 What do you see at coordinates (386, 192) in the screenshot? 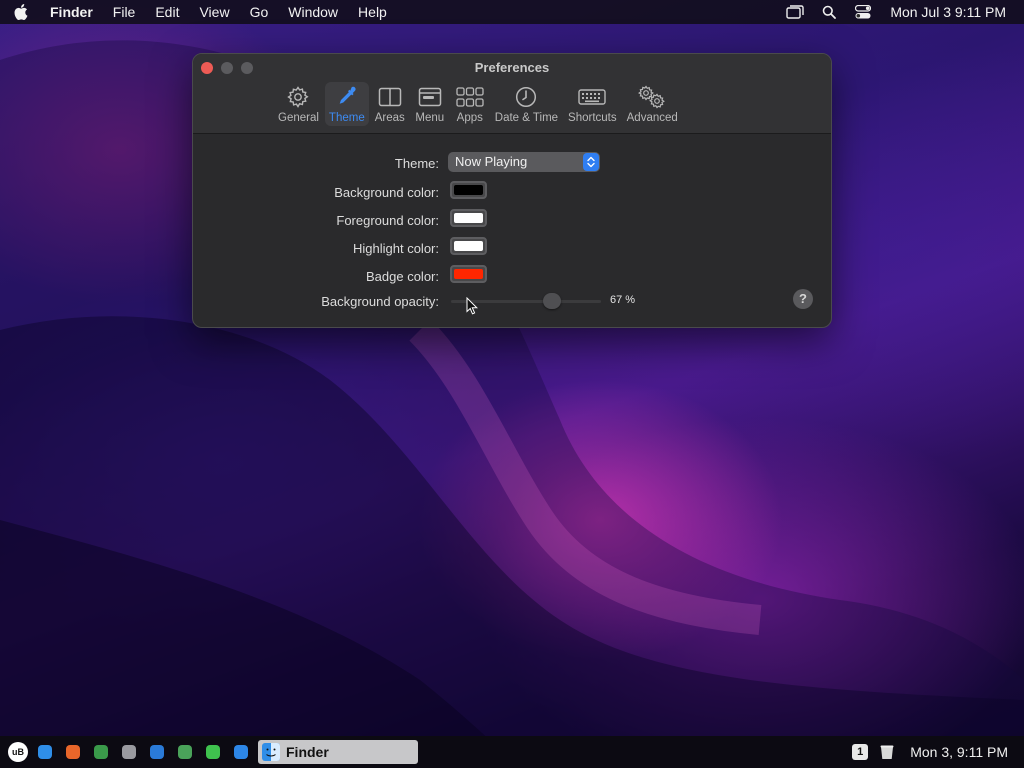
I see `background-color-label: Background color:` at bounding box center [386, 192].